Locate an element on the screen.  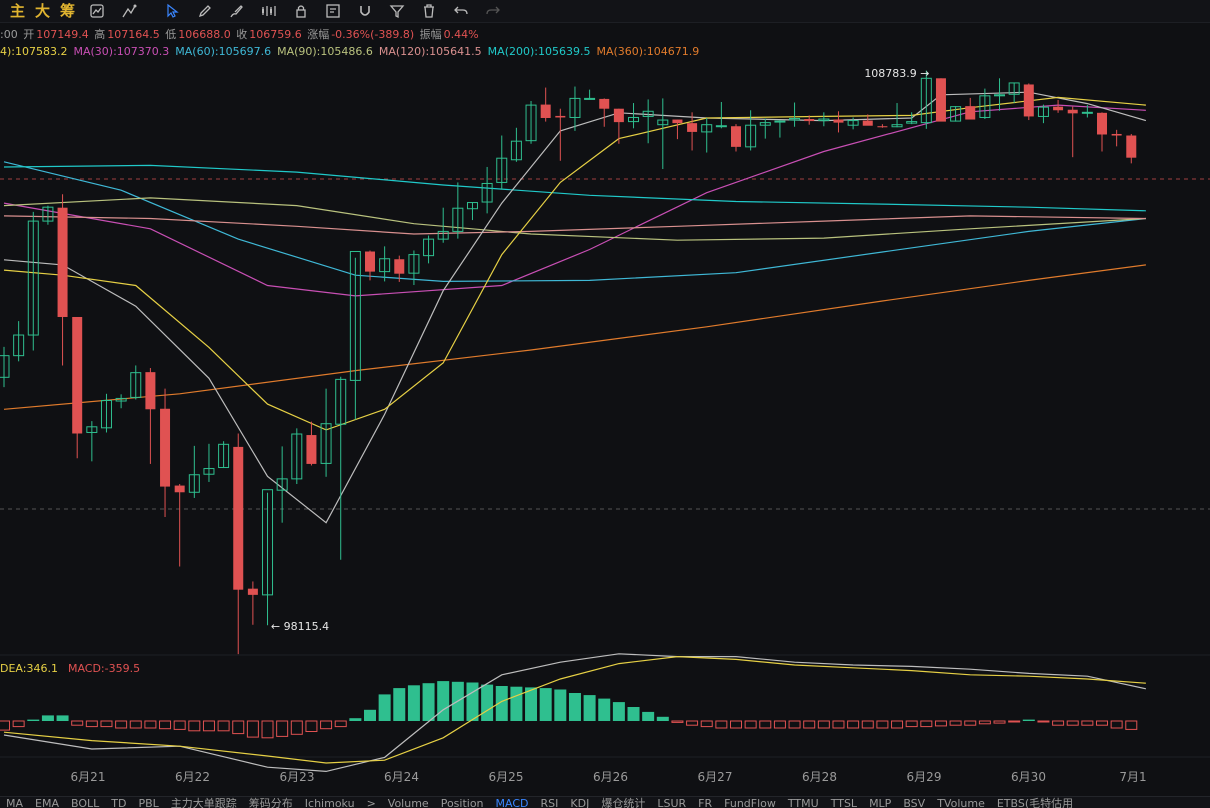
x-tick-label: 6月22 is located at coordinates (192, 777).